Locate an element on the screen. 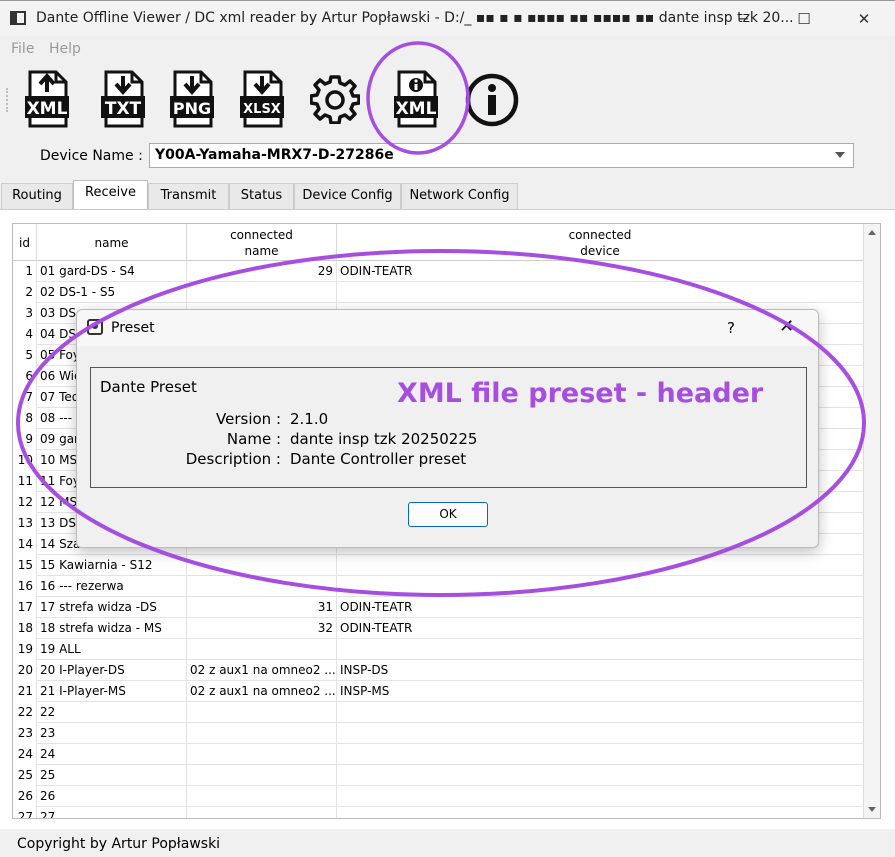 This screenshot has width=895, height=857. tab-routing: Routing is located at coordinates (37, 196).